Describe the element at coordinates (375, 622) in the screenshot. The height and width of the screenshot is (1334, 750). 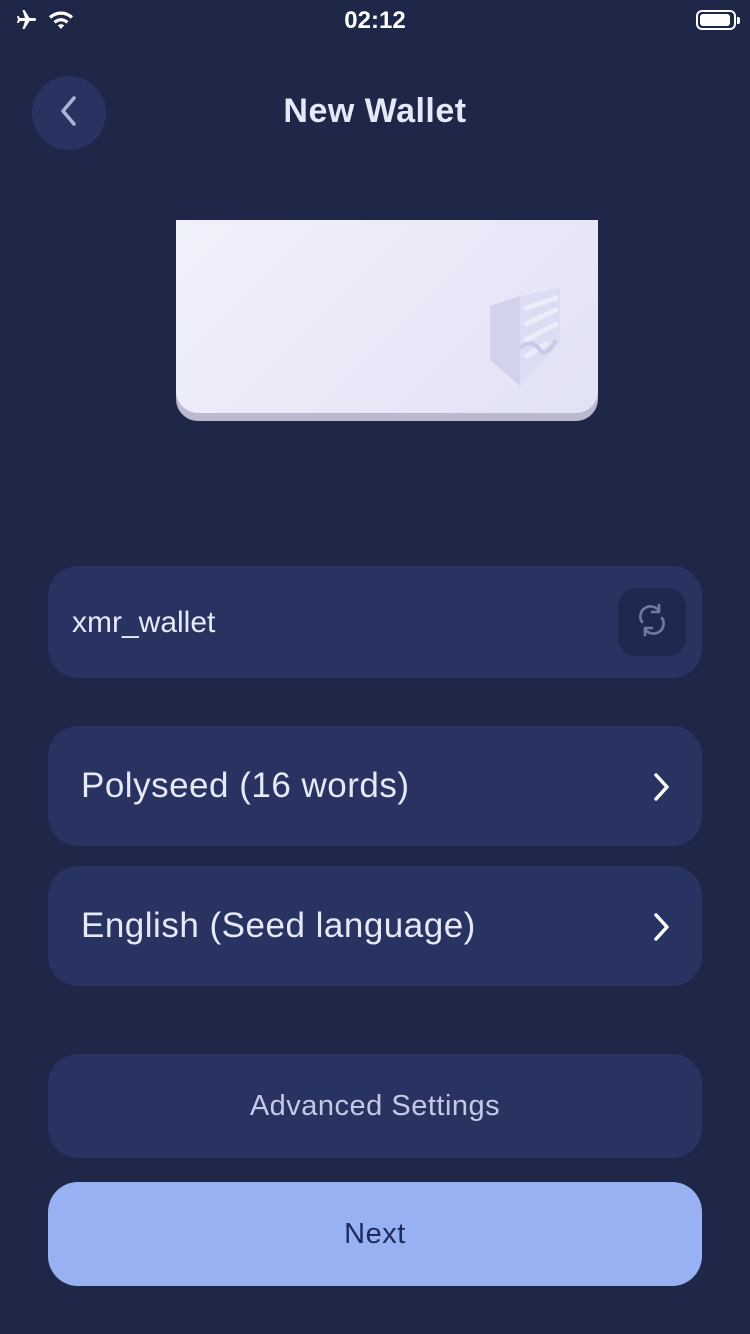
I see `wallet-name-field: xmr_wallet` at that location.